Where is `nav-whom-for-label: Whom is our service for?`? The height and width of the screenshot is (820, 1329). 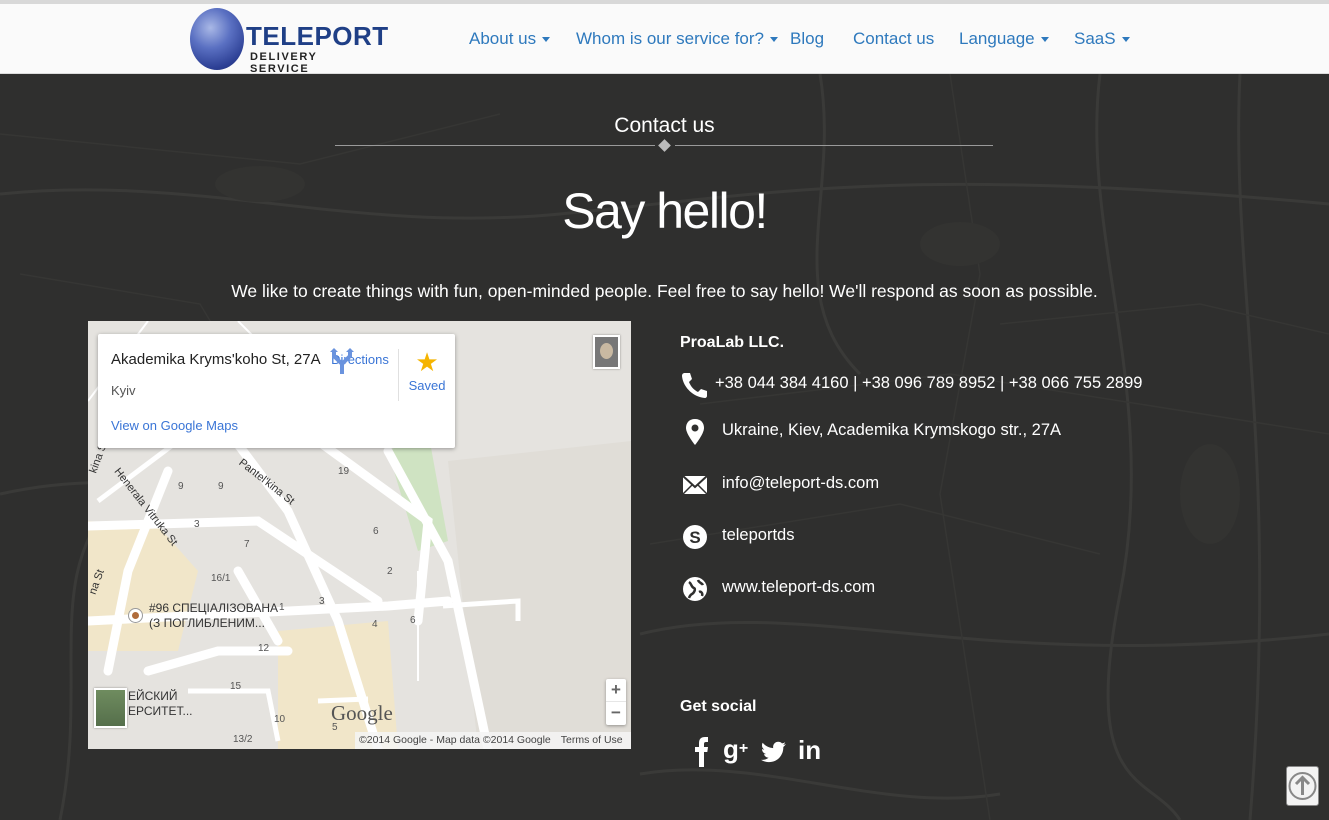
nav-whom-for-label: Whom is our service for? is located at coordinates (670, 38).